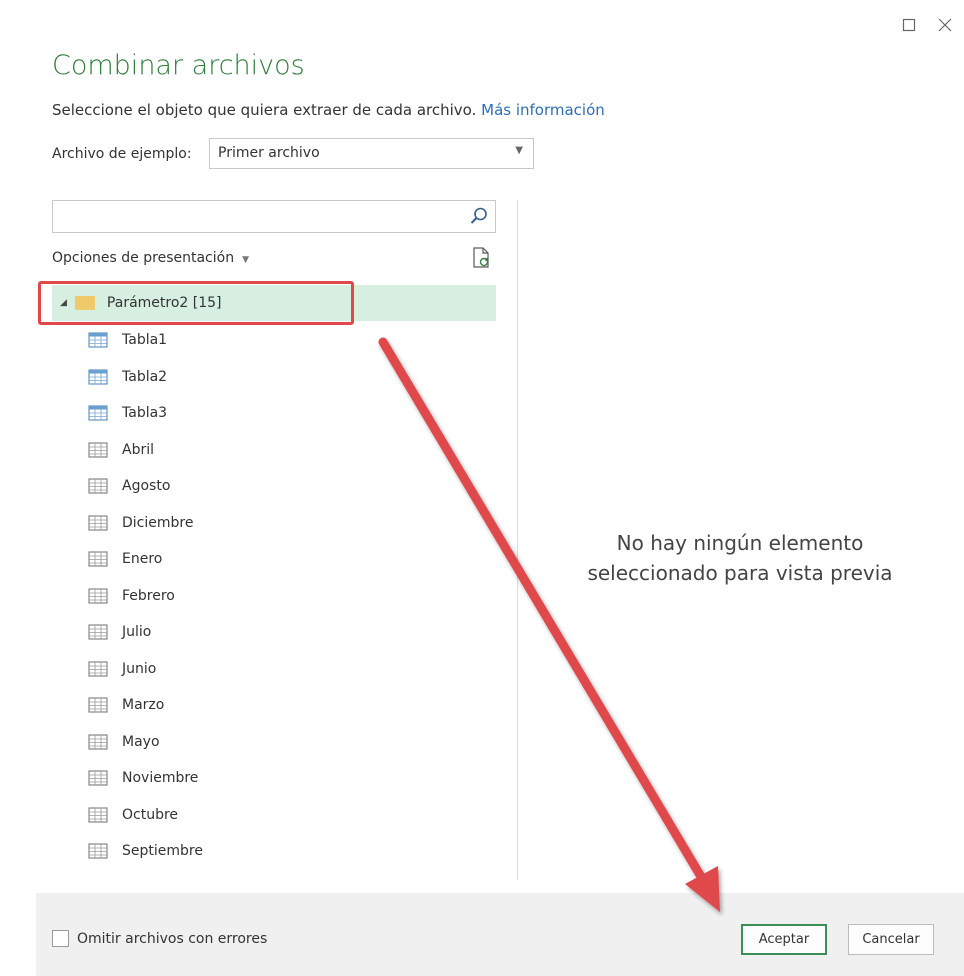  Describe the element at coordinates (543, 110) in the screenshot. I see `more-info-link: Más información` at that location.